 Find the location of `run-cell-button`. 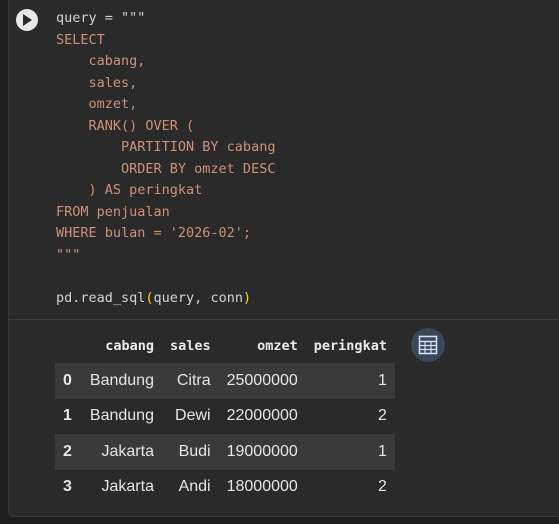

run-cell-button is located at coordinates (27, 20).